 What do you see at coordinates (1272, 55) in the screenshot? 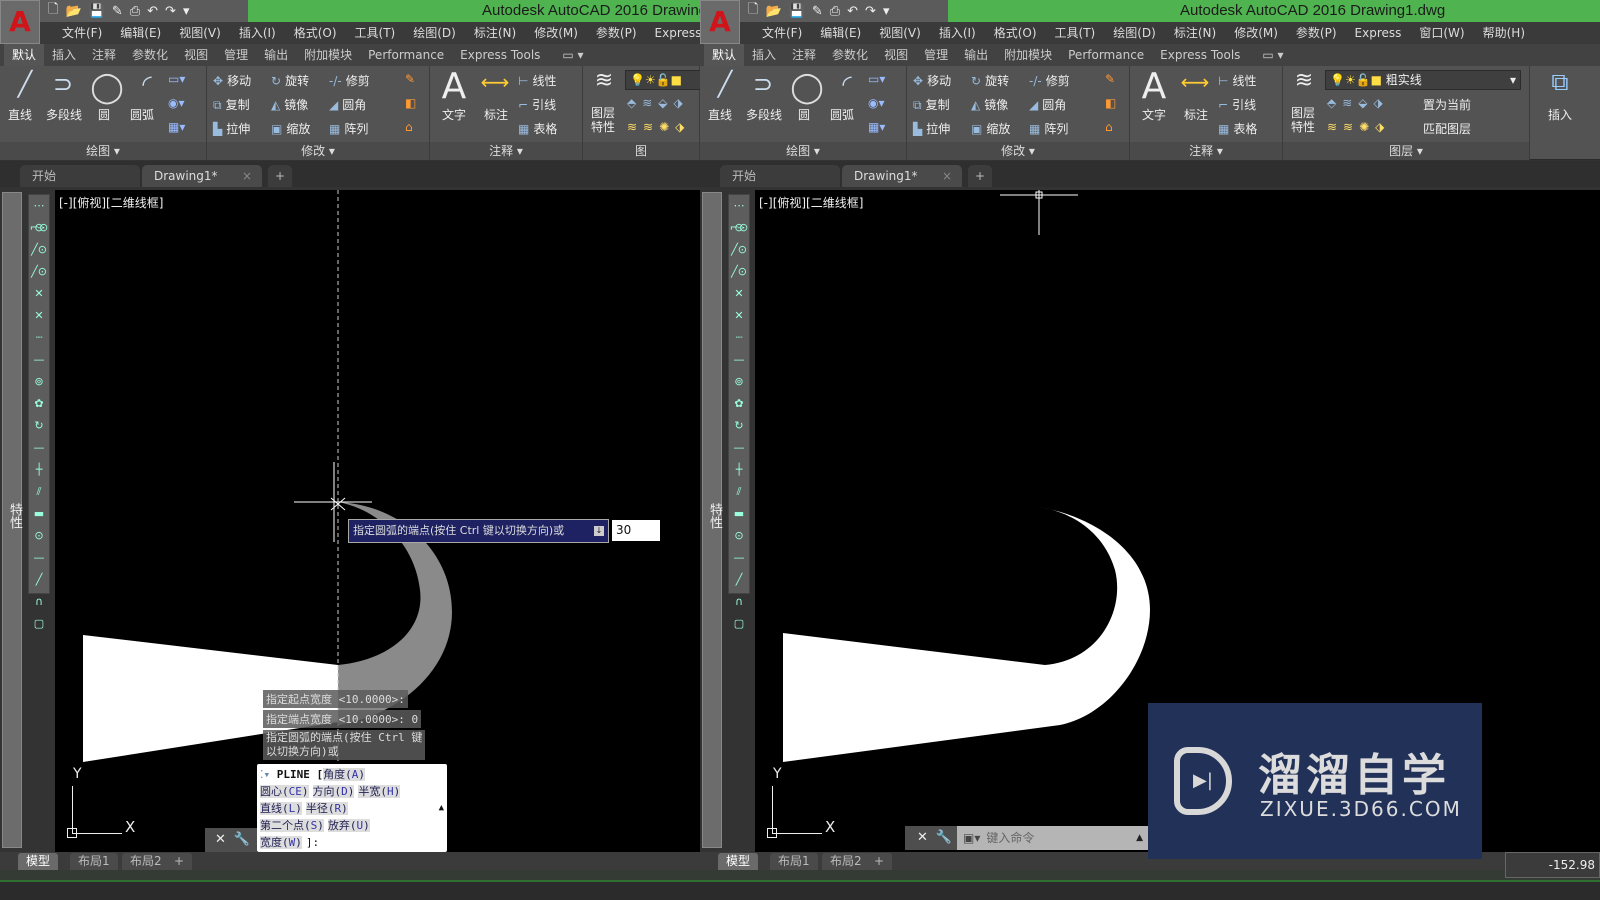
I see `ribbon-minimize-icon: ▭ ▾` at bounding box center [1272, 55].